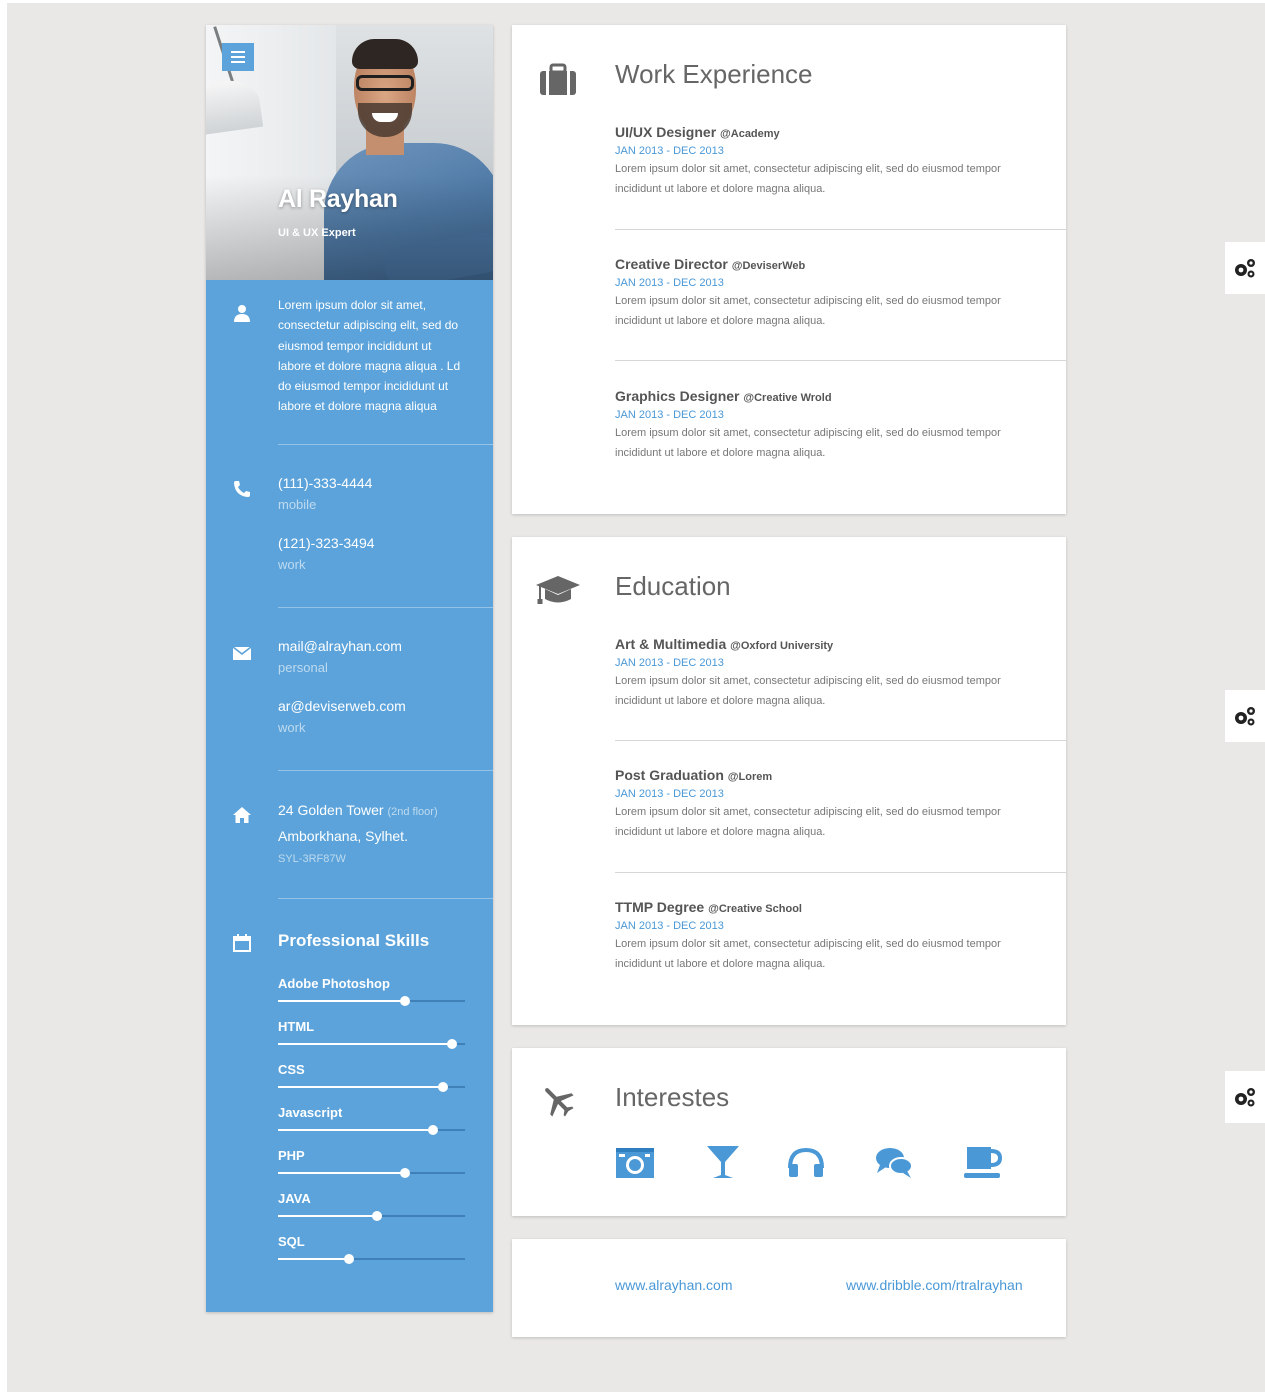  What do you see at coordinates (768, 266) in the screenshot?
I see `entry-org: @DeviserWeb` at bounding box center [768, 266].